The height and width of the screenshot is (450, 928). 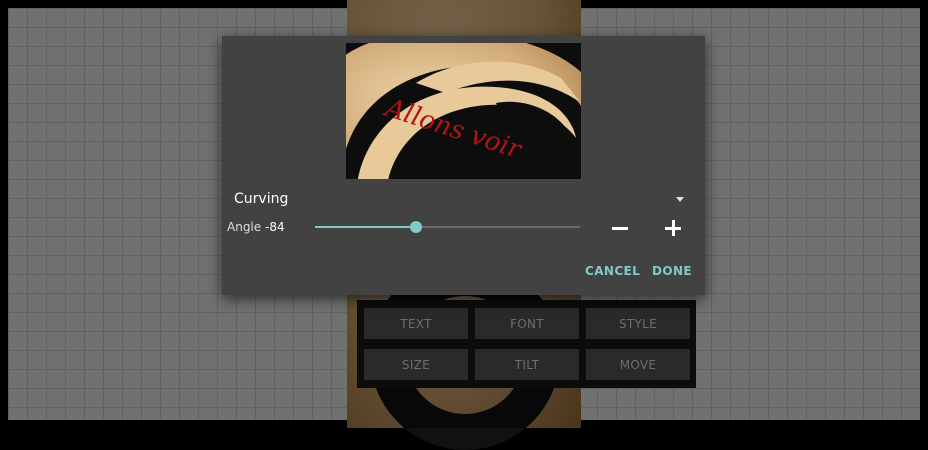 What do you see at coordinates (274, 227) in the screenshot?
I see `angle-value: -84` at bounding box center [274, 227].